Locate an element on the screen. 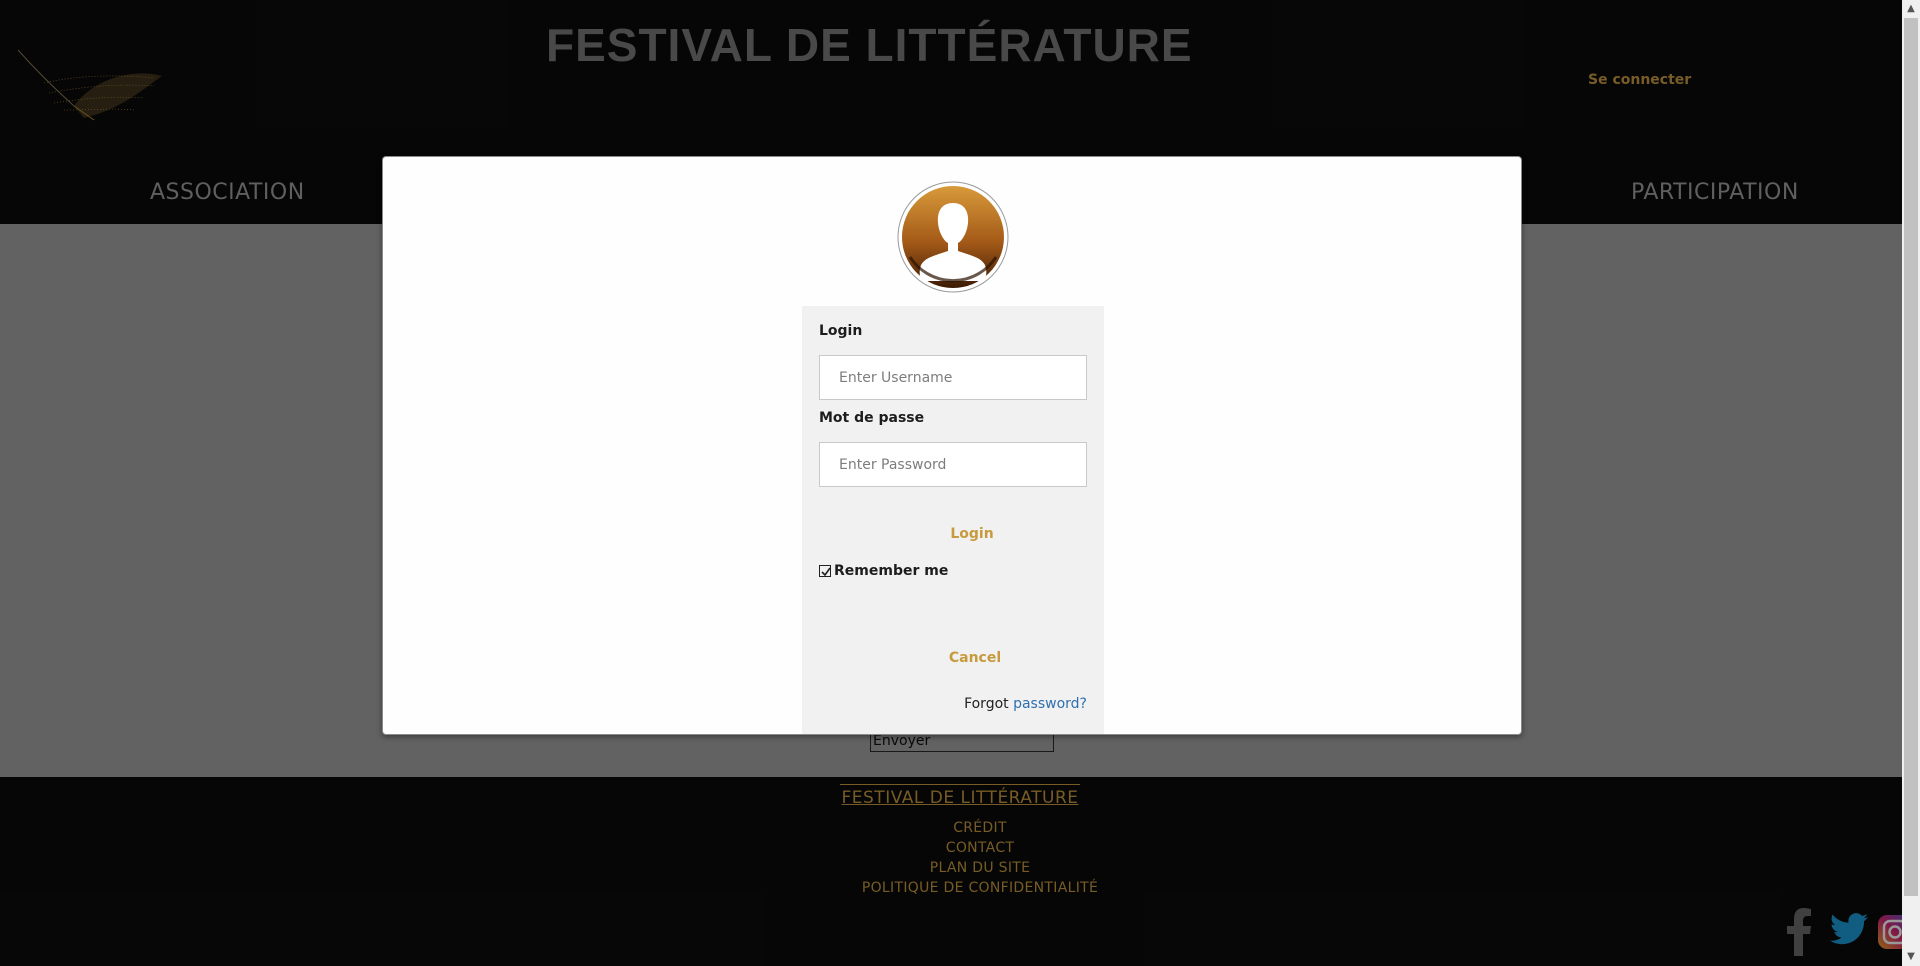 The height and width of the screenshot is (966, 1920). scroll-thumb is located at coordinates (1911, 457).